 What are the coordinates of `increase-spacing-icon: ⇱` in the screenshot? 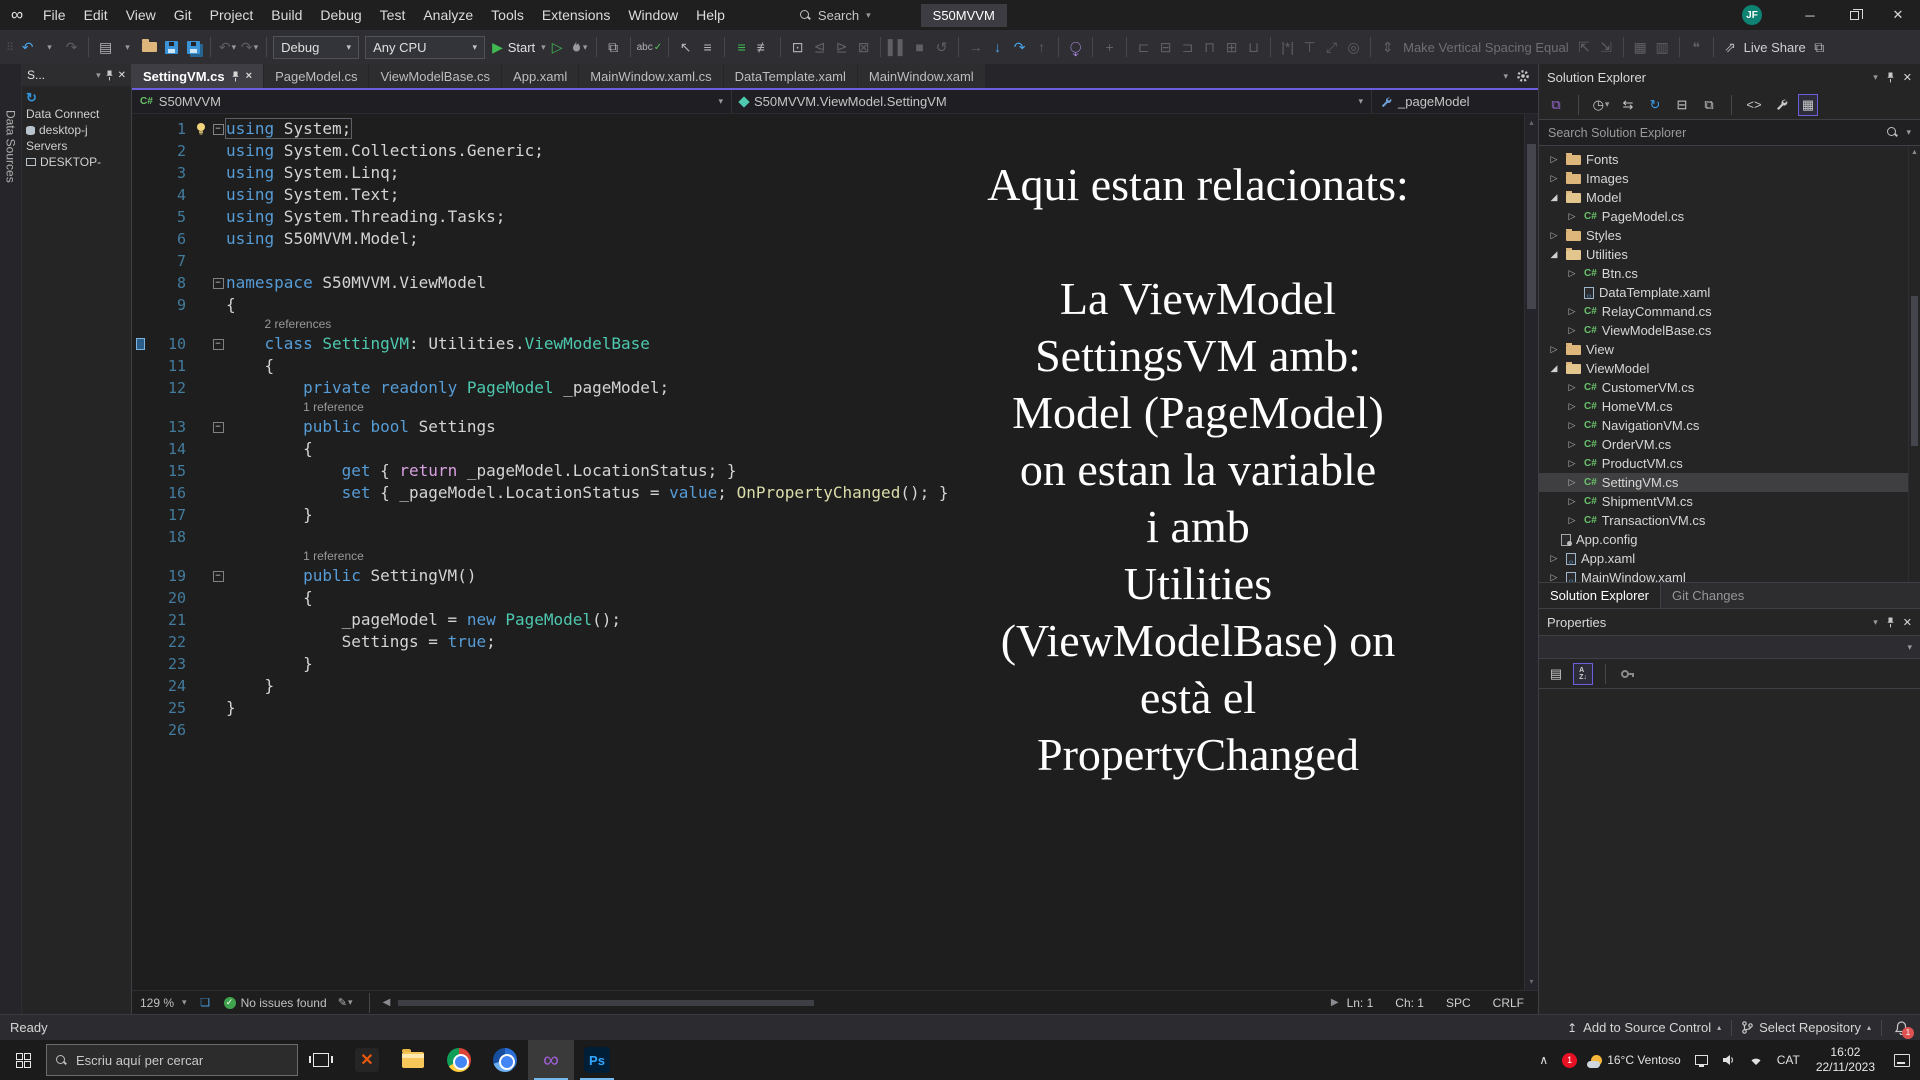 It's located at (1584, 47).